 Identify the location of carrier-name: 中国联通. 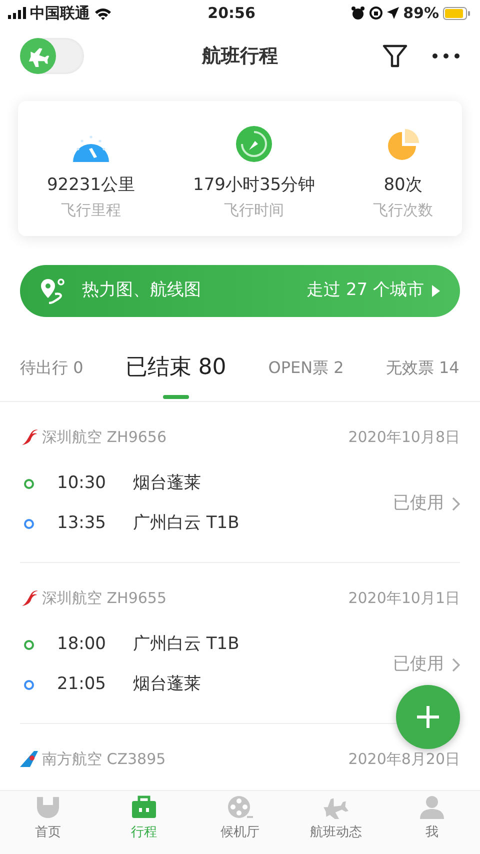
(60, 13).